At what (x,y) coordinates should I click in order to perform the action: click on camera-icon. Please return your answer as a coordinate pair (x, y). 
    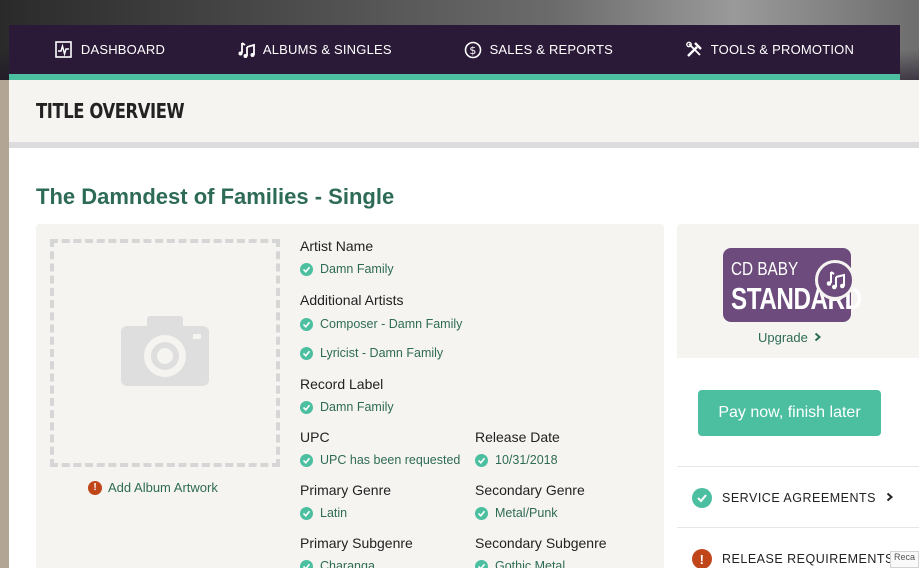
    Looking at the image, I should click on (165, 353).